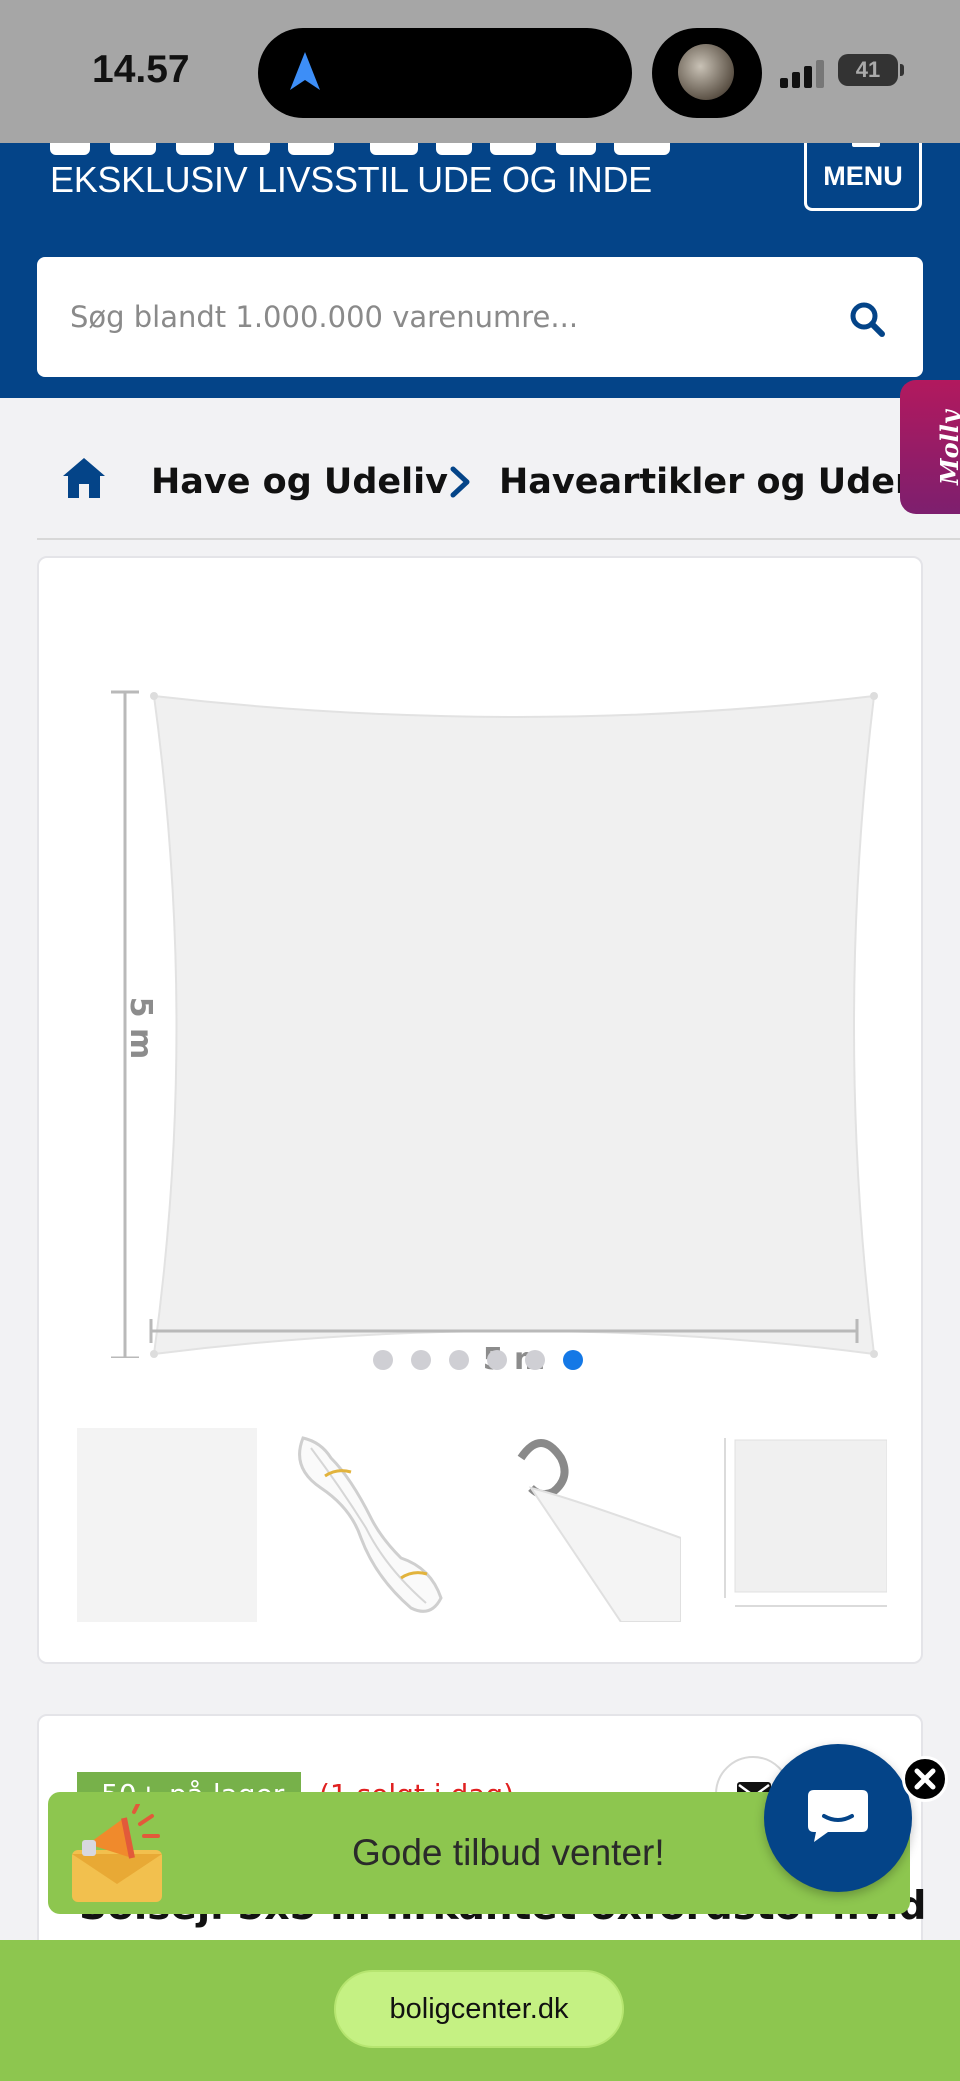  I want to click on breadcrumb-item-haveartikler: Haveartikler og Udemiljø, so click(729, 482).